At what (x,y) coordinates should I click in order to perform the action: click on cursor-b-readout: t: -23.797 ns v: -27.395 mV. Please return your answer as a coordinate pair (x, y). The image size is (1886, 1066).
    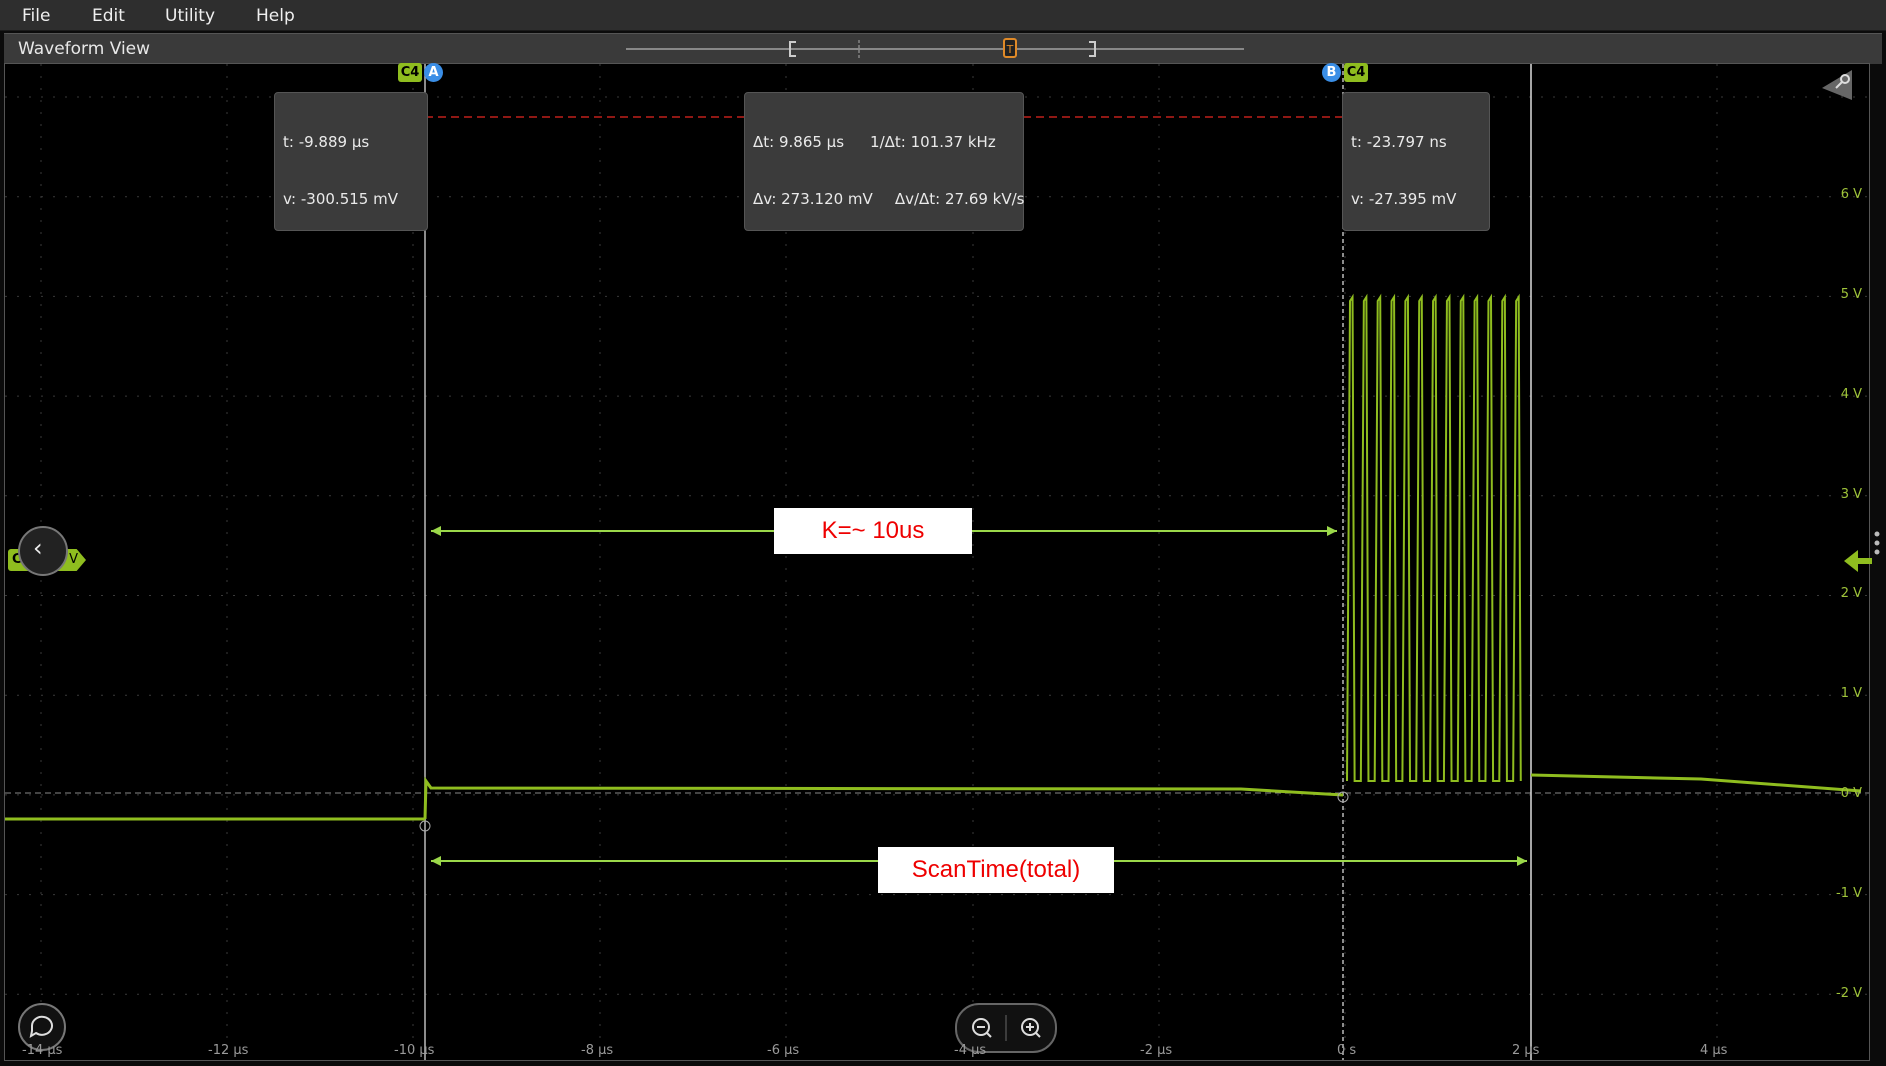
    Looking at the image, I should click on (1416, 161).